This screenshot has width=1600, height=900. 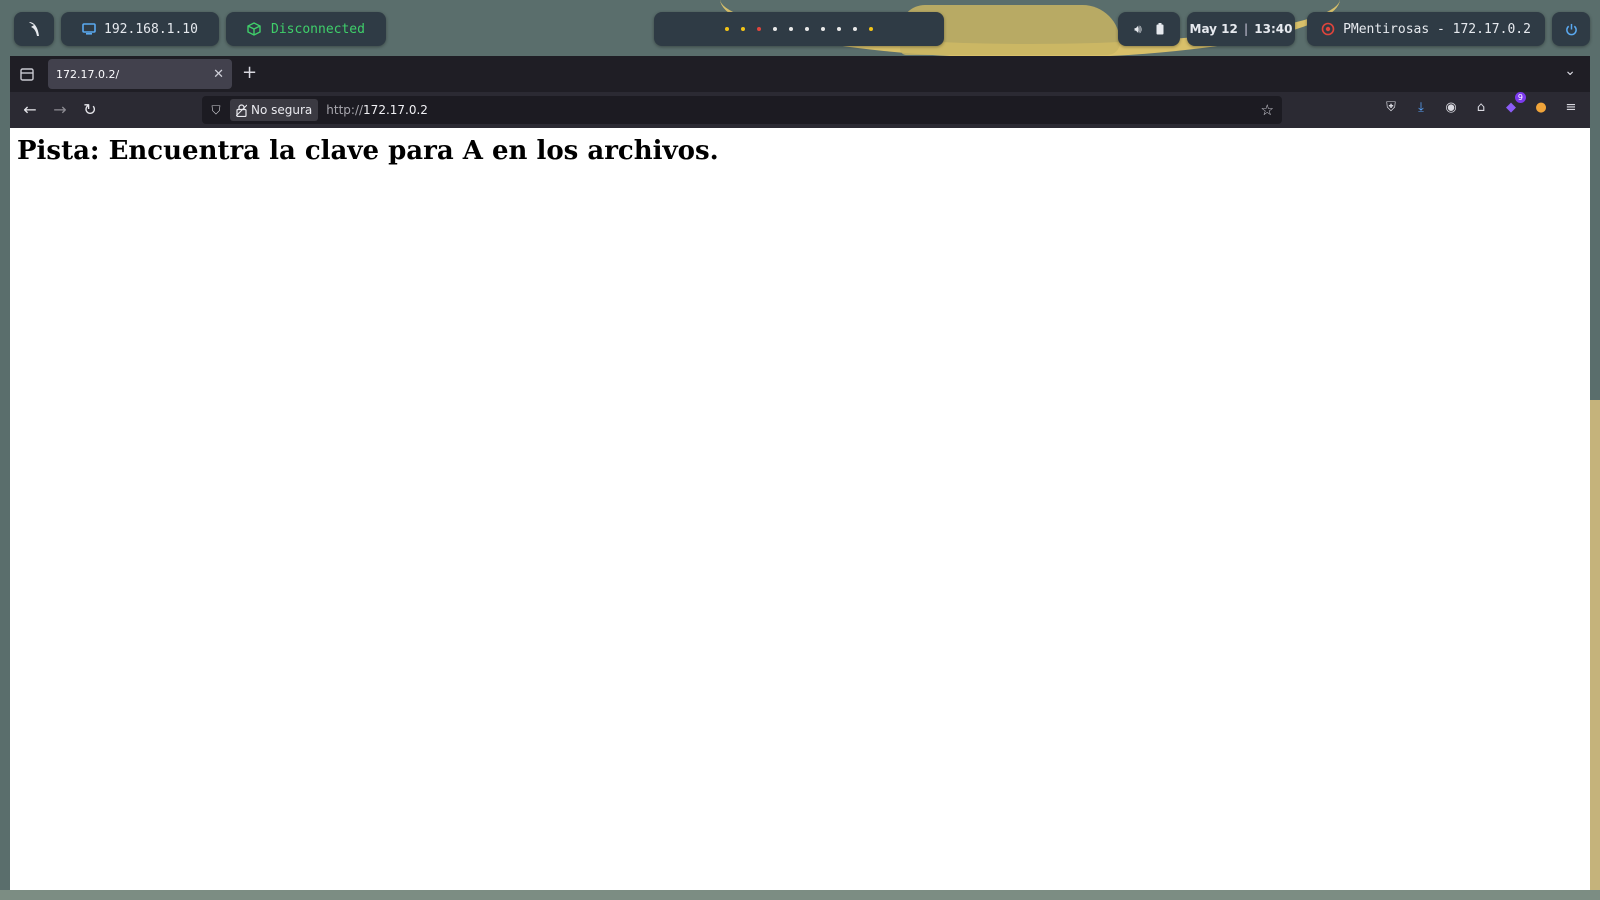 What do you see at coordinates (1437, 29) in the screenshot?
I see `target-text: PMentirosas - 172.17.0.2` at bounding box center [1437, 29].